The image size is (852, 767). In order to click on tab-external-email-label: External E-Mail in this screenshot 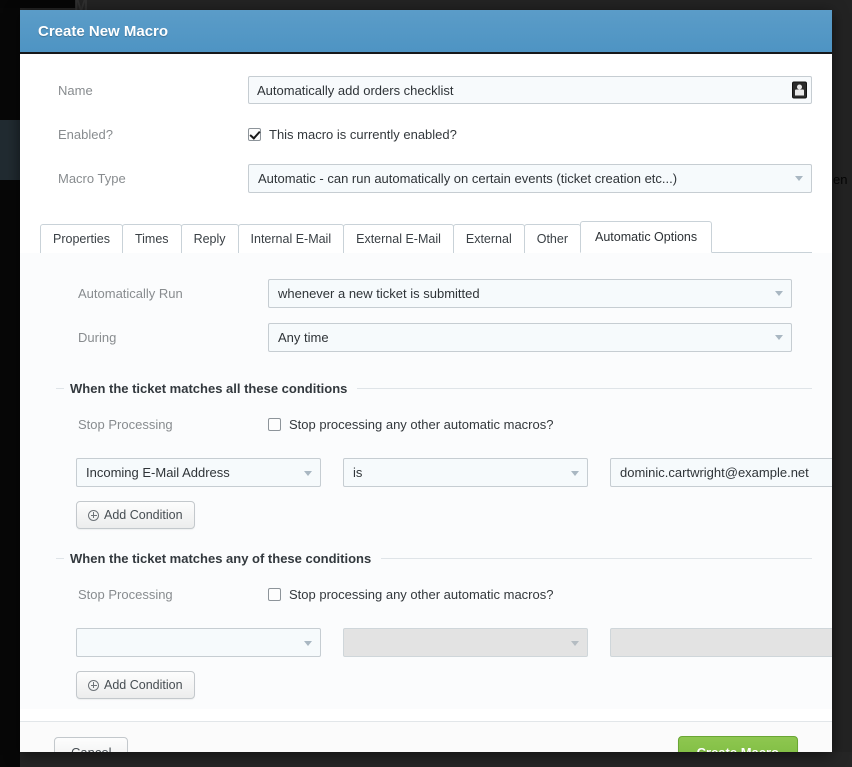, I will do `click(398, 239)`.